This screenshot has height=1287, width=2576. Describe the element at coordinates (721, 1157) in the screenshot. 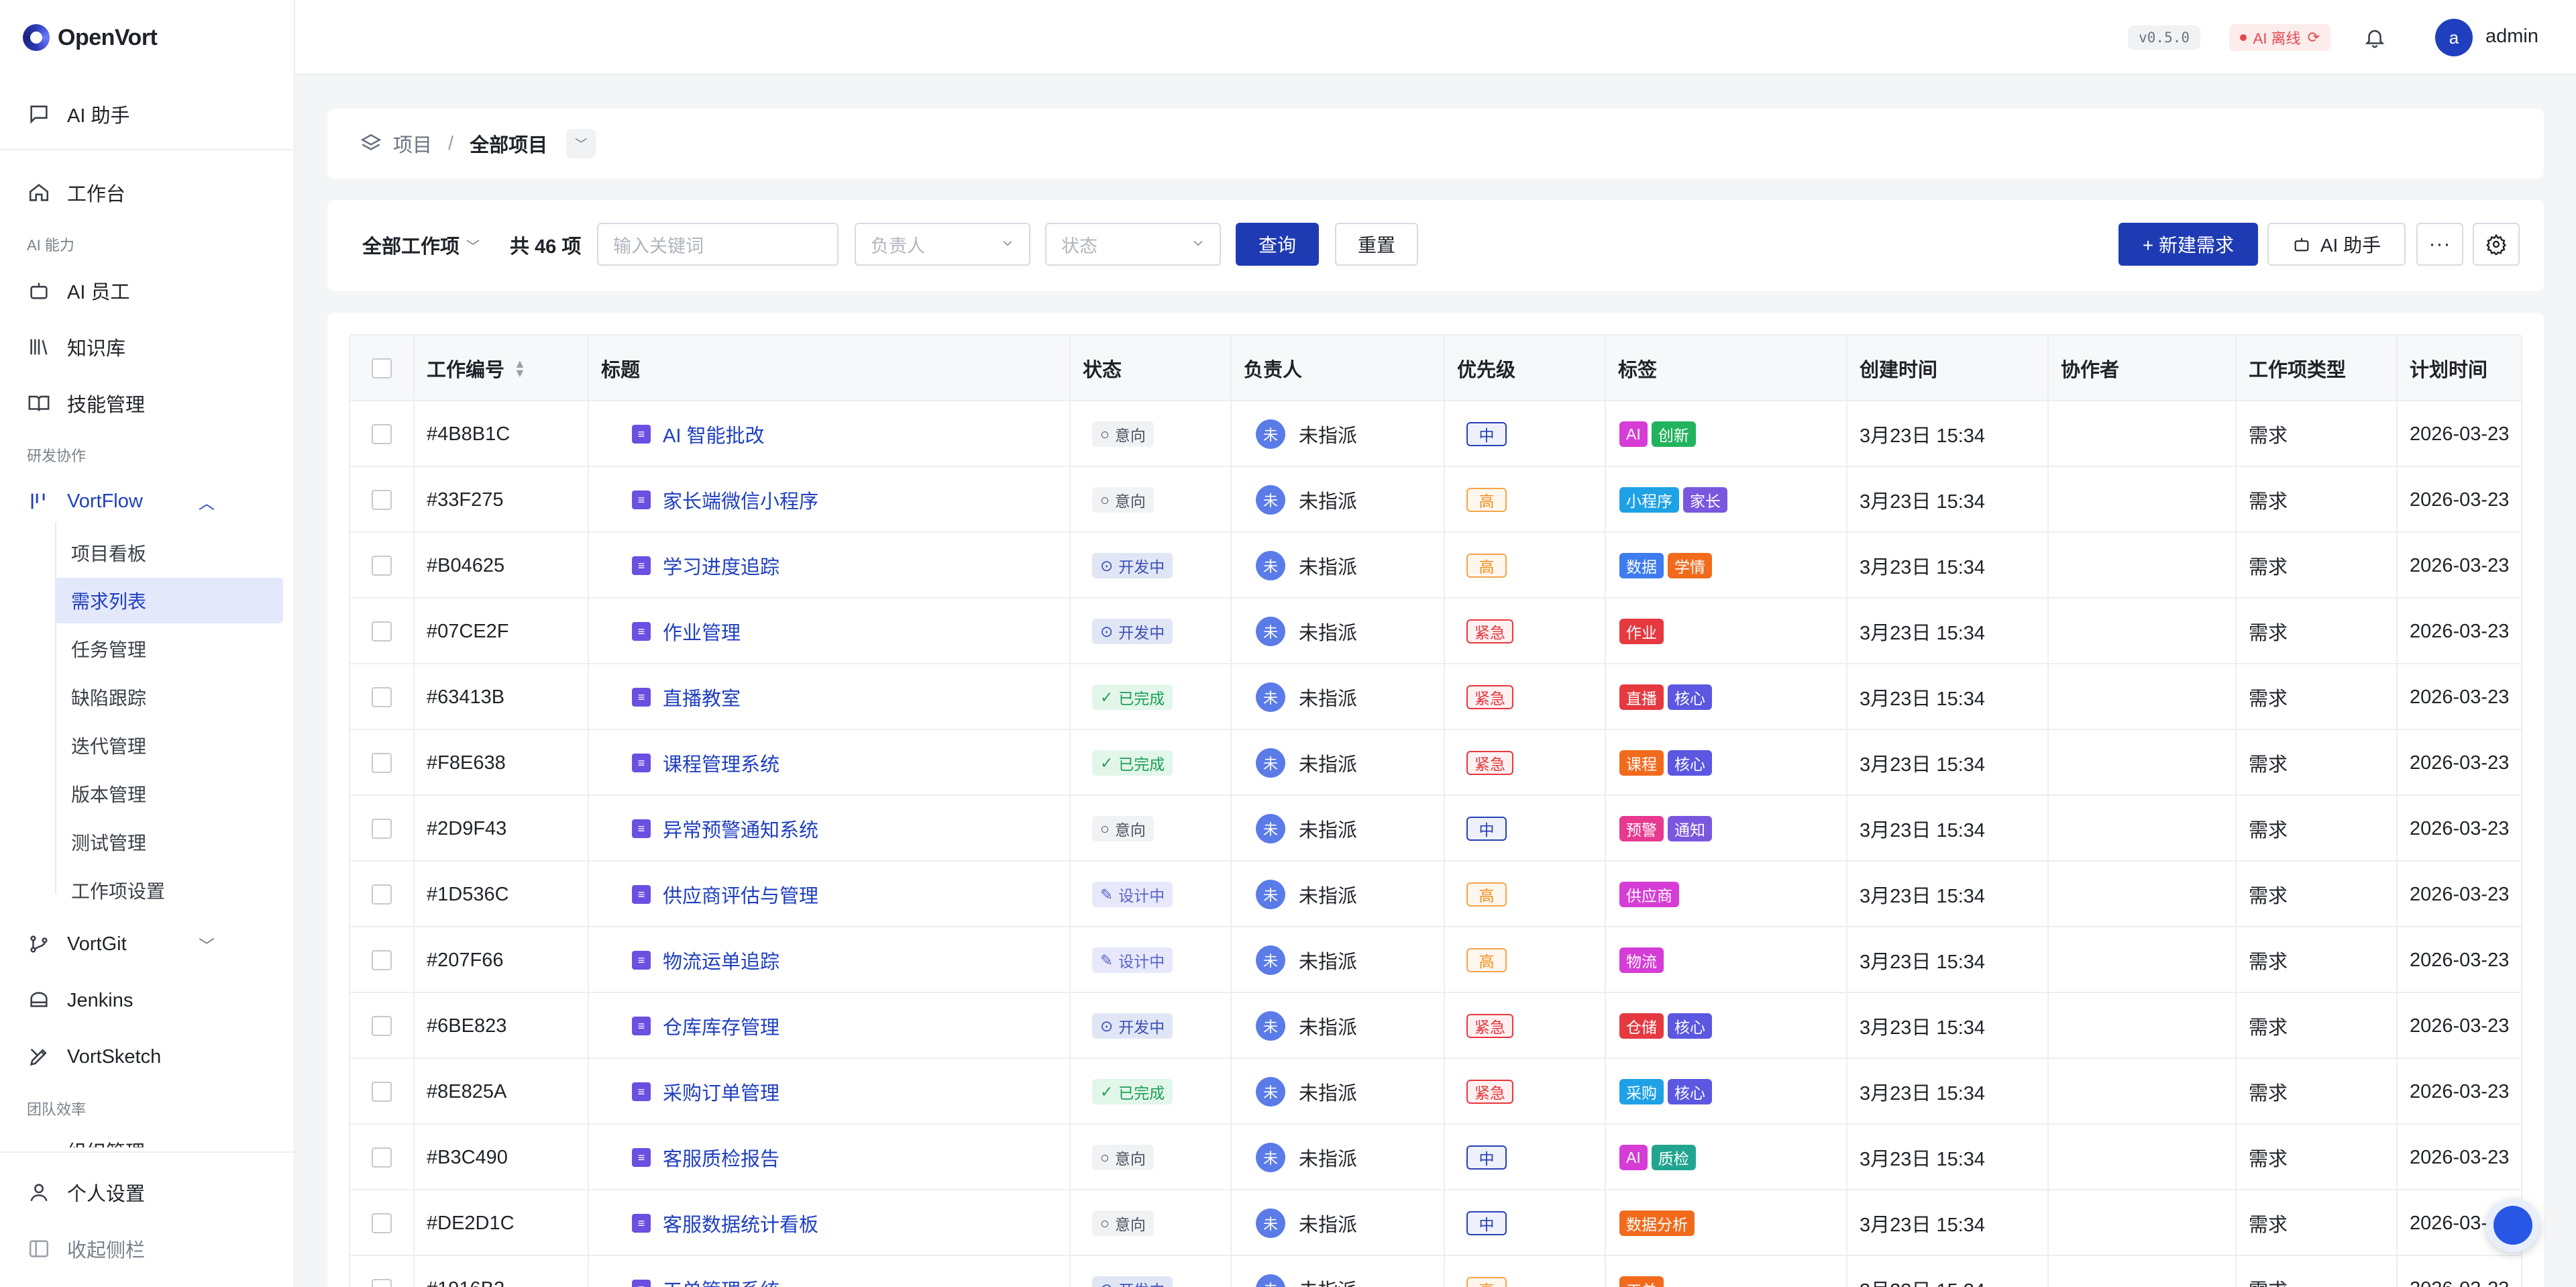

I see `item-title-link: 客服质检报告` at that location.